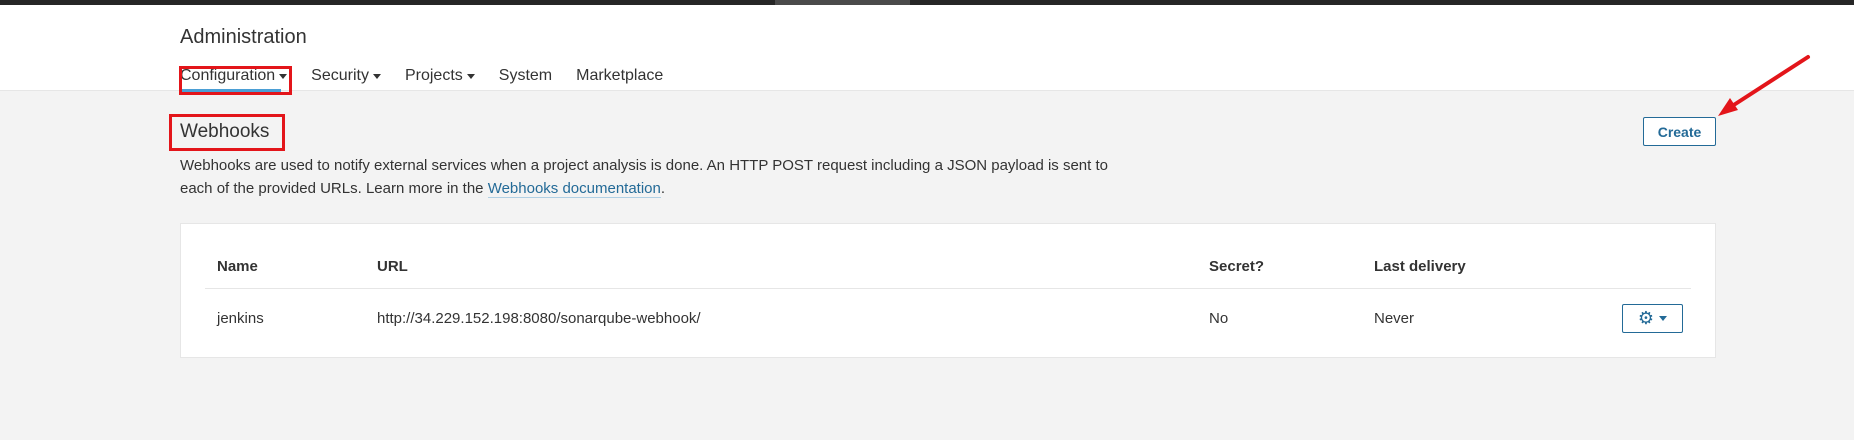 The height and width of the screenshot is (440, 1854). What do you see at coordinates (392, 266) in the screenshot?
I see `column-header-url: URL` at bounding box center [392, 266].